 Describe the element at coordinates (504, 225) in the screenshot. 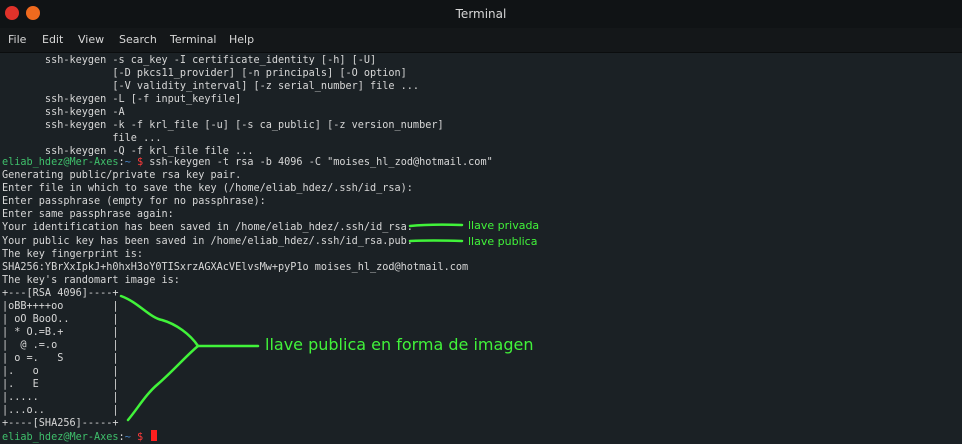

I see `private-key-label: llave privada` at that location.